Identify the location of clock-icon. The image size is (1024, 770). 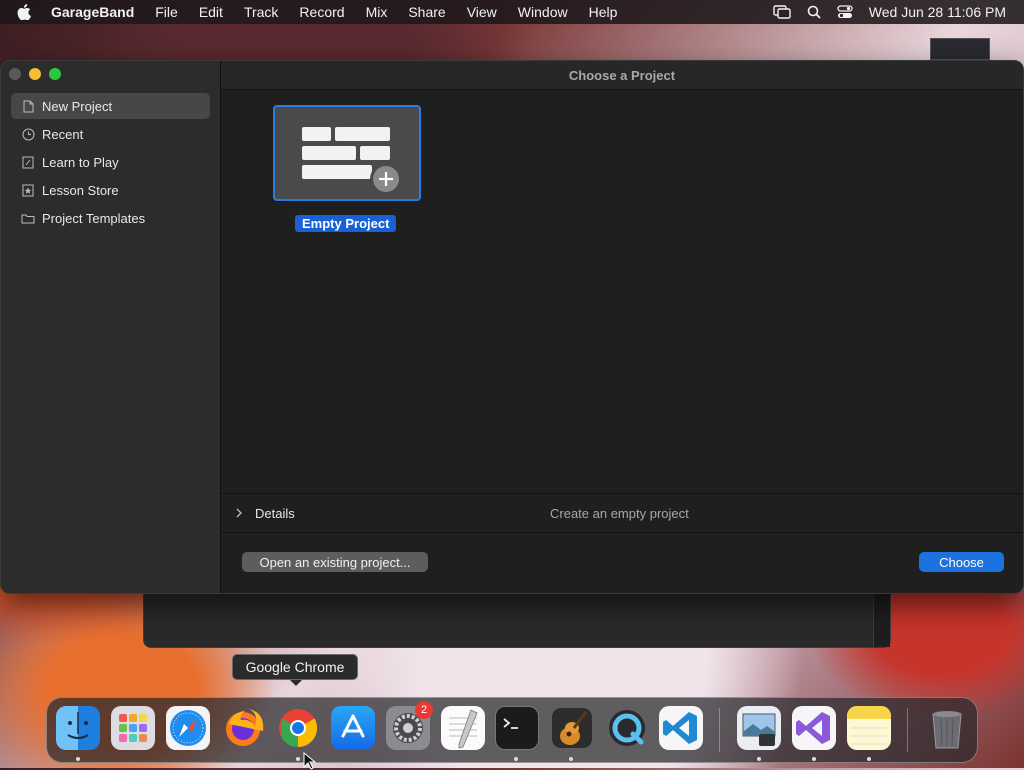
(28, 134).